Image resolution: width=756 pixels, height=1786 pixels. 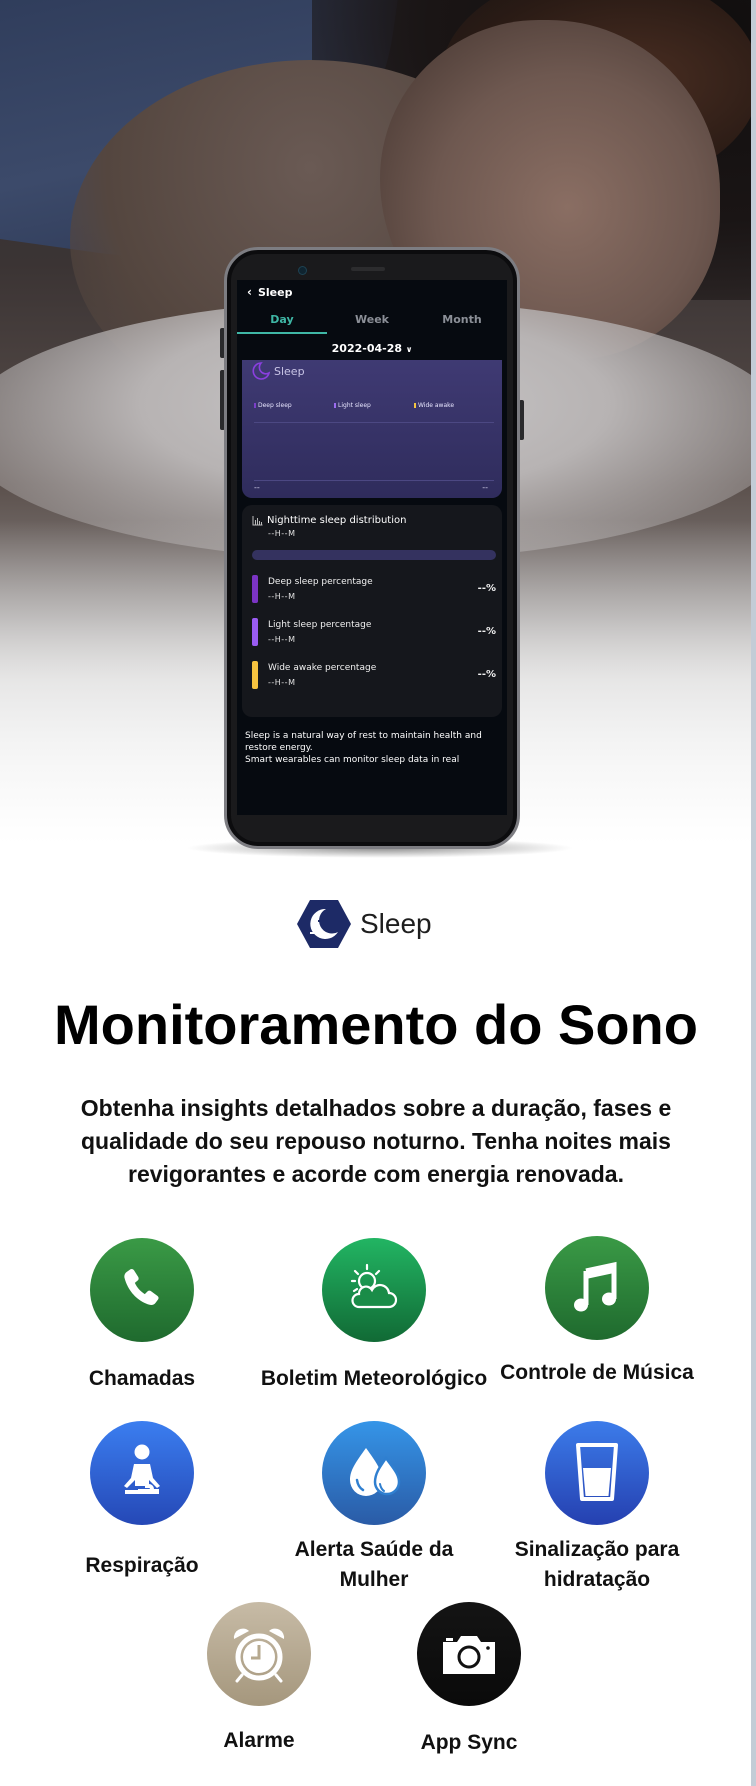 I want to click on feature-calls: Chamadas, so click(x=142, y=1316).